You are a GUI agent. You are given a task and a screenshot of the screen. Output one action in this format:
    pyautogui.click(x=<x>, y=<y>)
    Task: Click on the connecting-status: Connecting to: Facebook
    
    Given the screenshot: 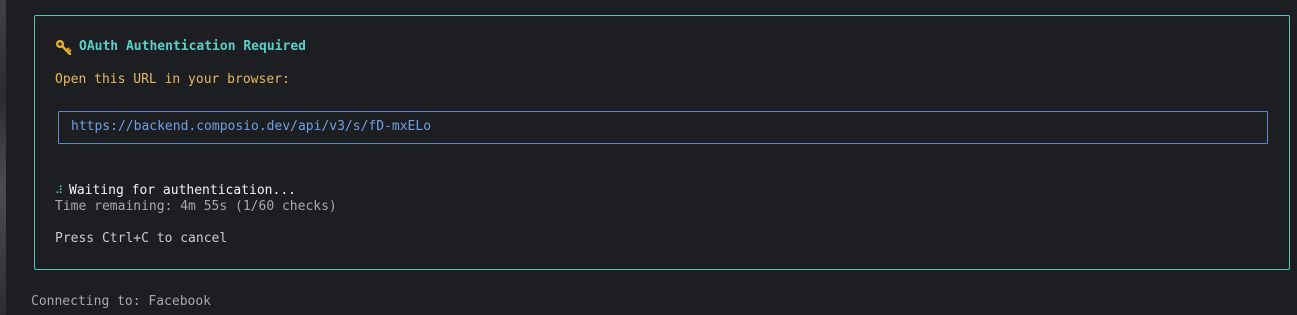 What is the action you would take?
    pyautogui.click(x=121, y=301)
    